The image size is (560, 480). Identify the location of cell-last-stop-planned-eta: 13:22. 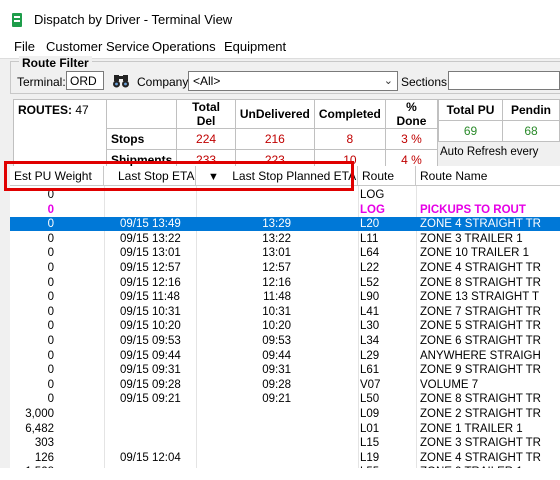
(276, 238).